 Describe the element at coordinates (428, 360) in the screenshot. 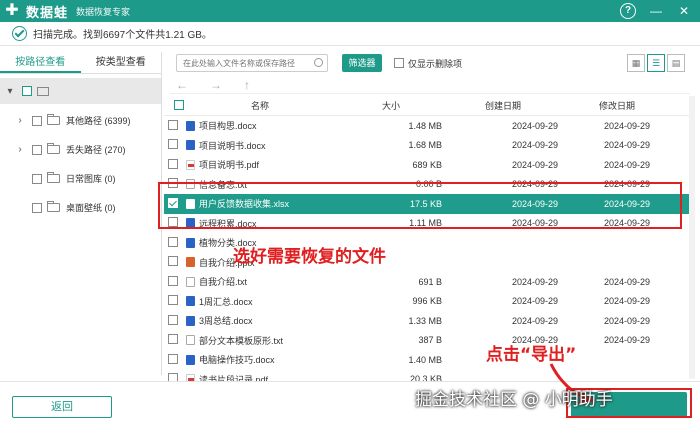

I see `table-row: 电脑操作技巧.docx 1.40 MB` at that location.